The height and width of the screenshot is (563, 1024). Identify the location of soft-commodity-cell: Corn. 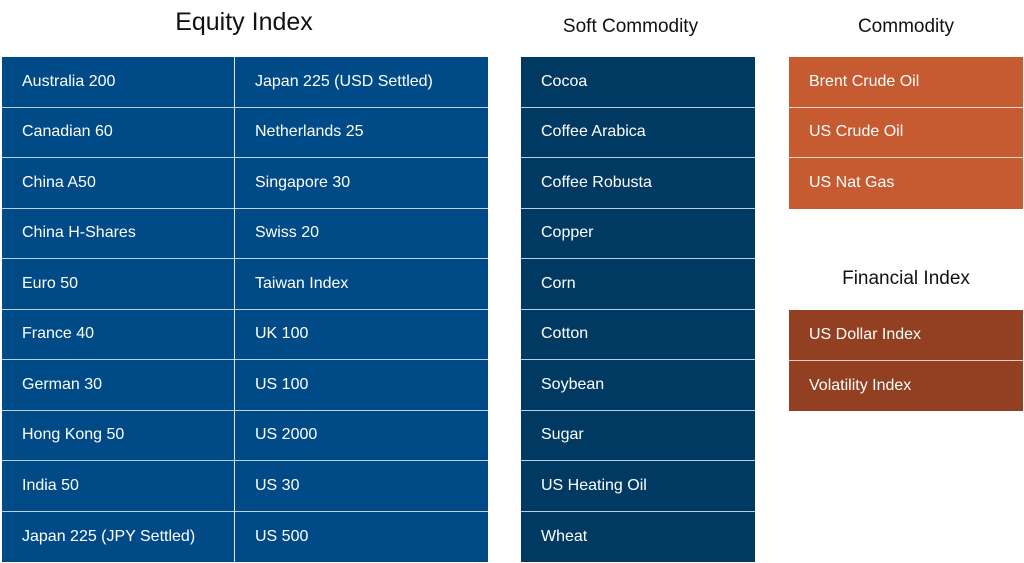
(638, 284).